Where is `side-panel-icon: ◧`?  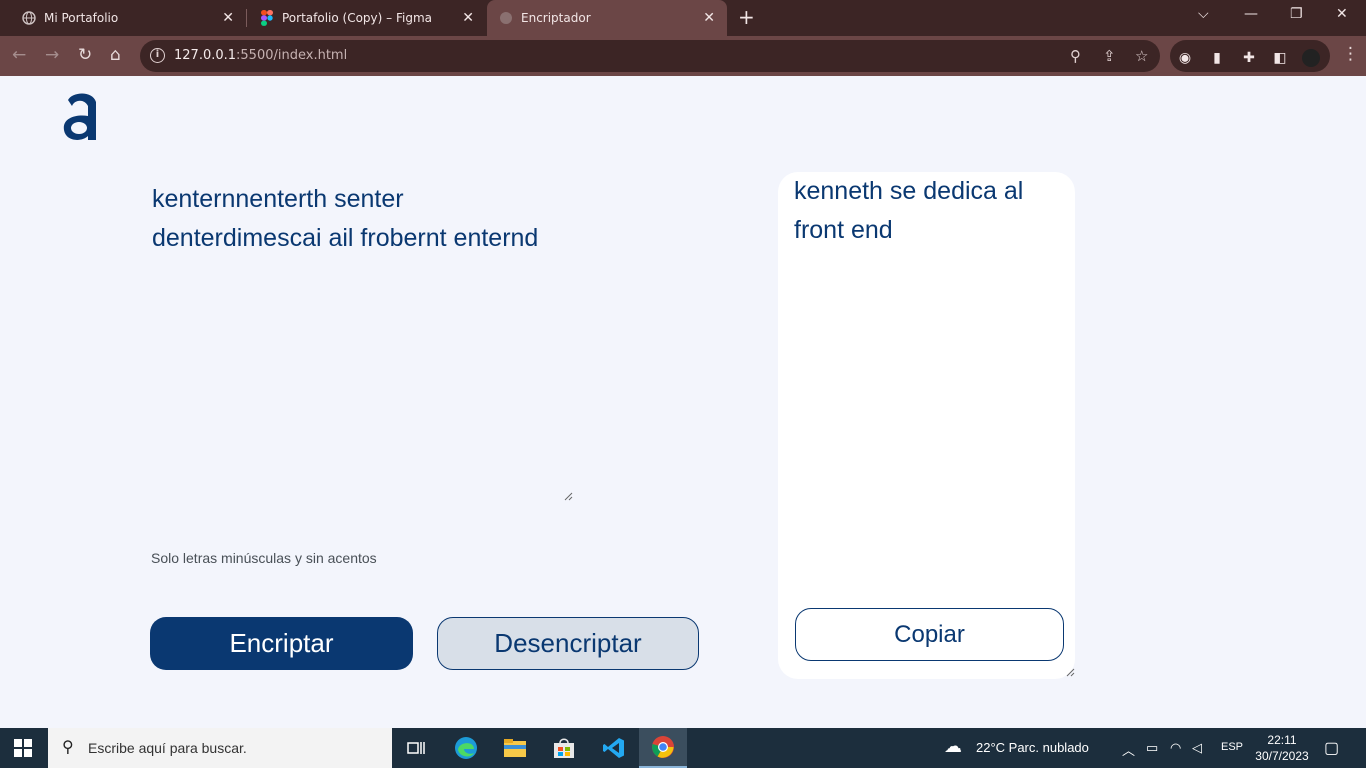
side-panel-icon: ◧ is located at coordinates (1280, 58).